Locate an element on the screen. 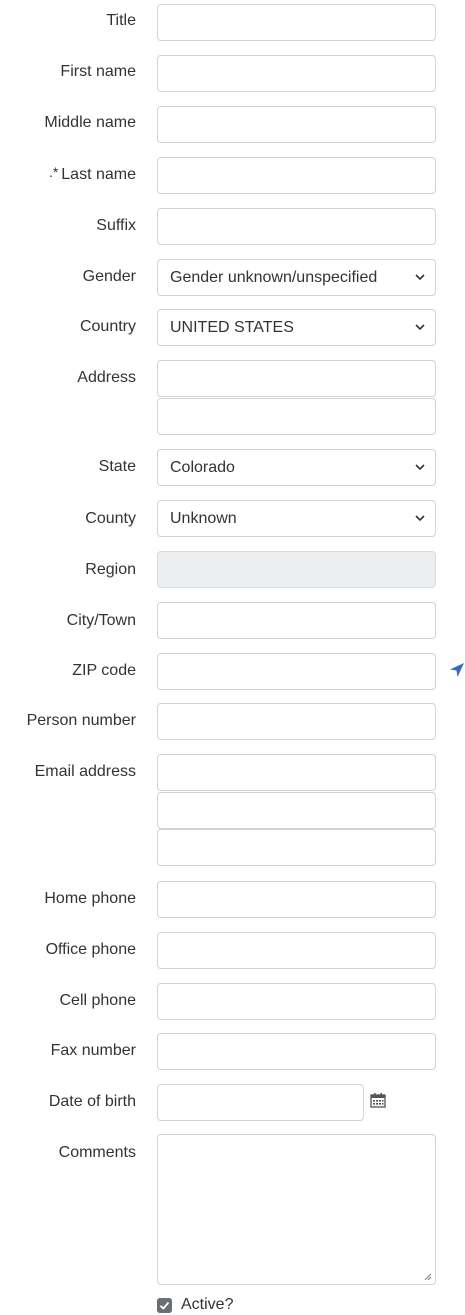 This screenshot has width=465, height=1315. person-number-label: Person number is located at coordinates (81, 720).